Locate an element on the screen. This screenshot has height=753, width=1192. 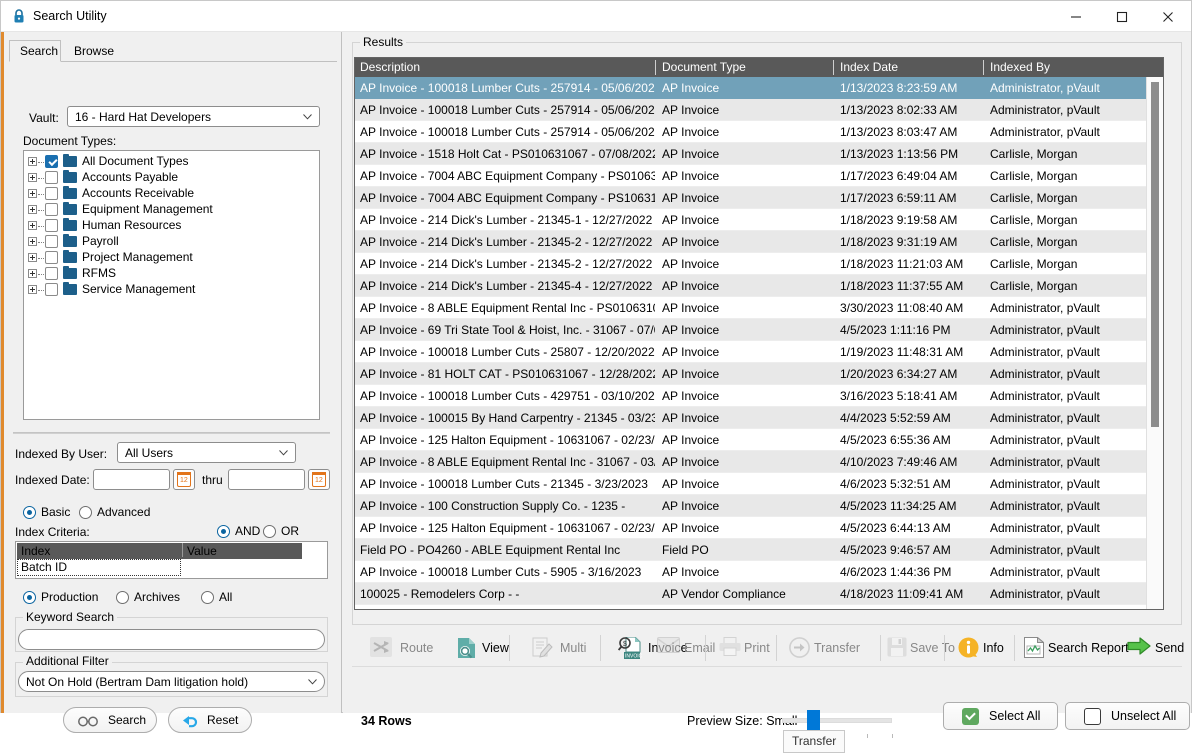
cell-doc-type: AP Invoice is located at coordinates (691, 110).